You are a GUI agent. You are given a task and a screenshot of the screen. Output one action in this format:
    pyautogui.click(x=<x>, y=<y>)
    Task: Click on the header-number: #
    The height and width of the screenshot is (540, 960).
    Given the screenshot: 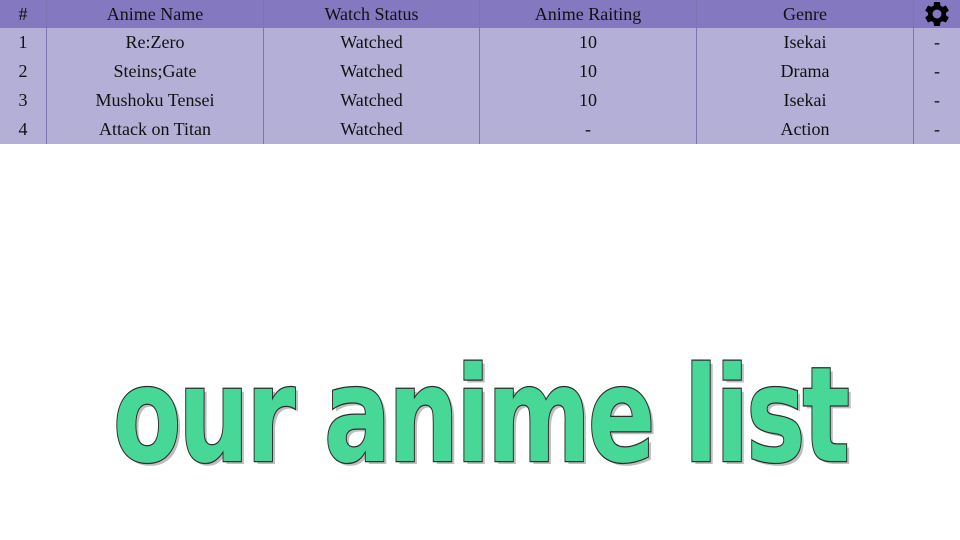 What is the action you would take?
    pyautogui.click(x=23, y=14)
    